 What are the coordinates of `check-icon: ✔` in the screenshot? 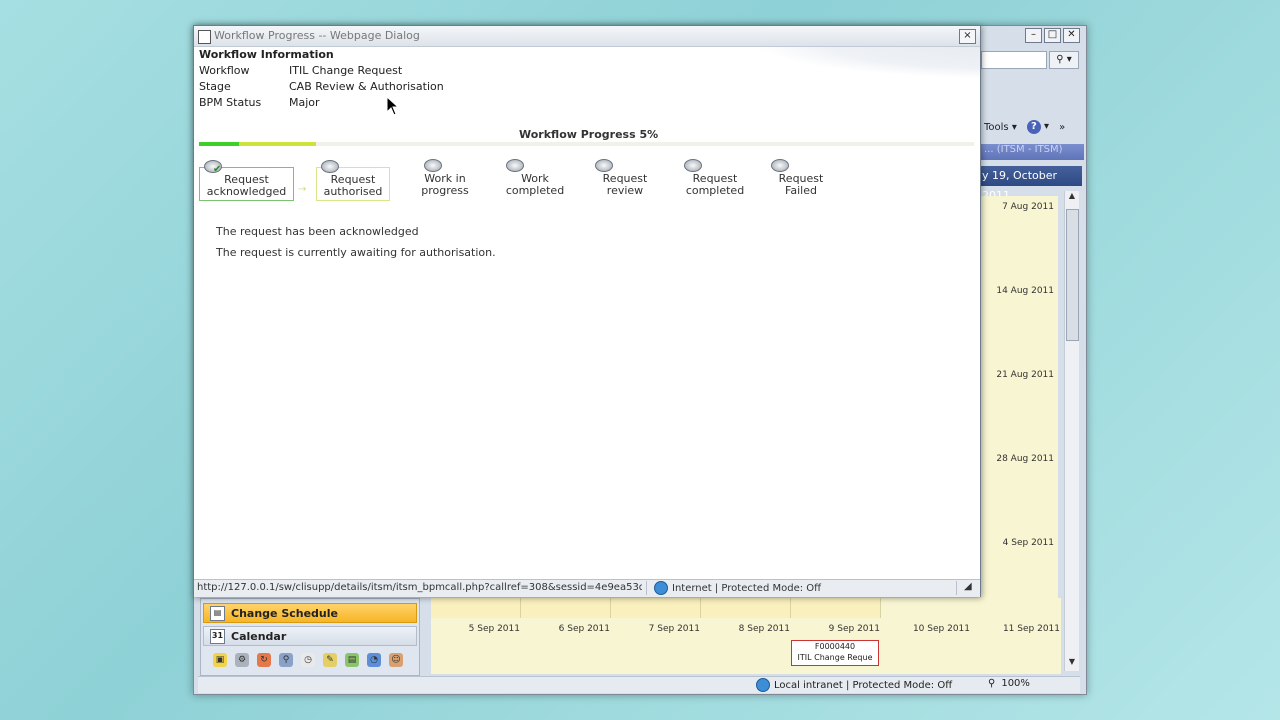 It's located at (217, 169).